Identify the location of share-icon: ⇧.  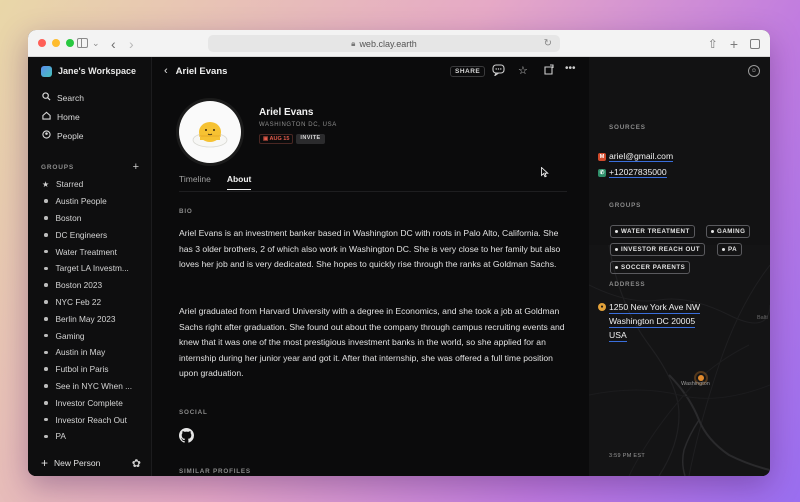
(713, 44).